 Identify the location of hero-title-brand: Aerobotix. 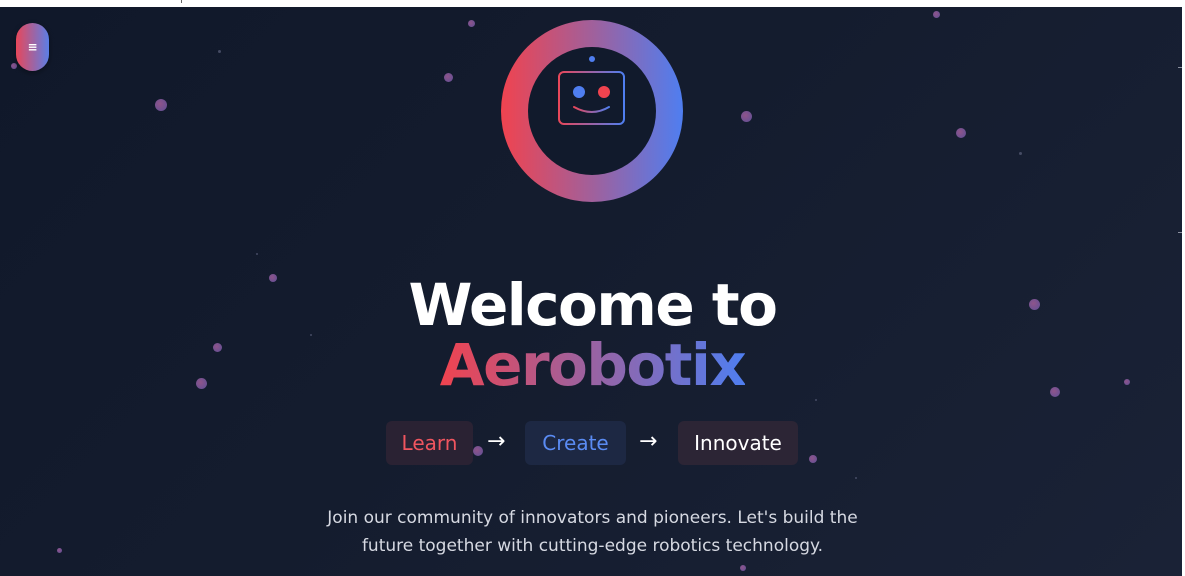
(593, 365).